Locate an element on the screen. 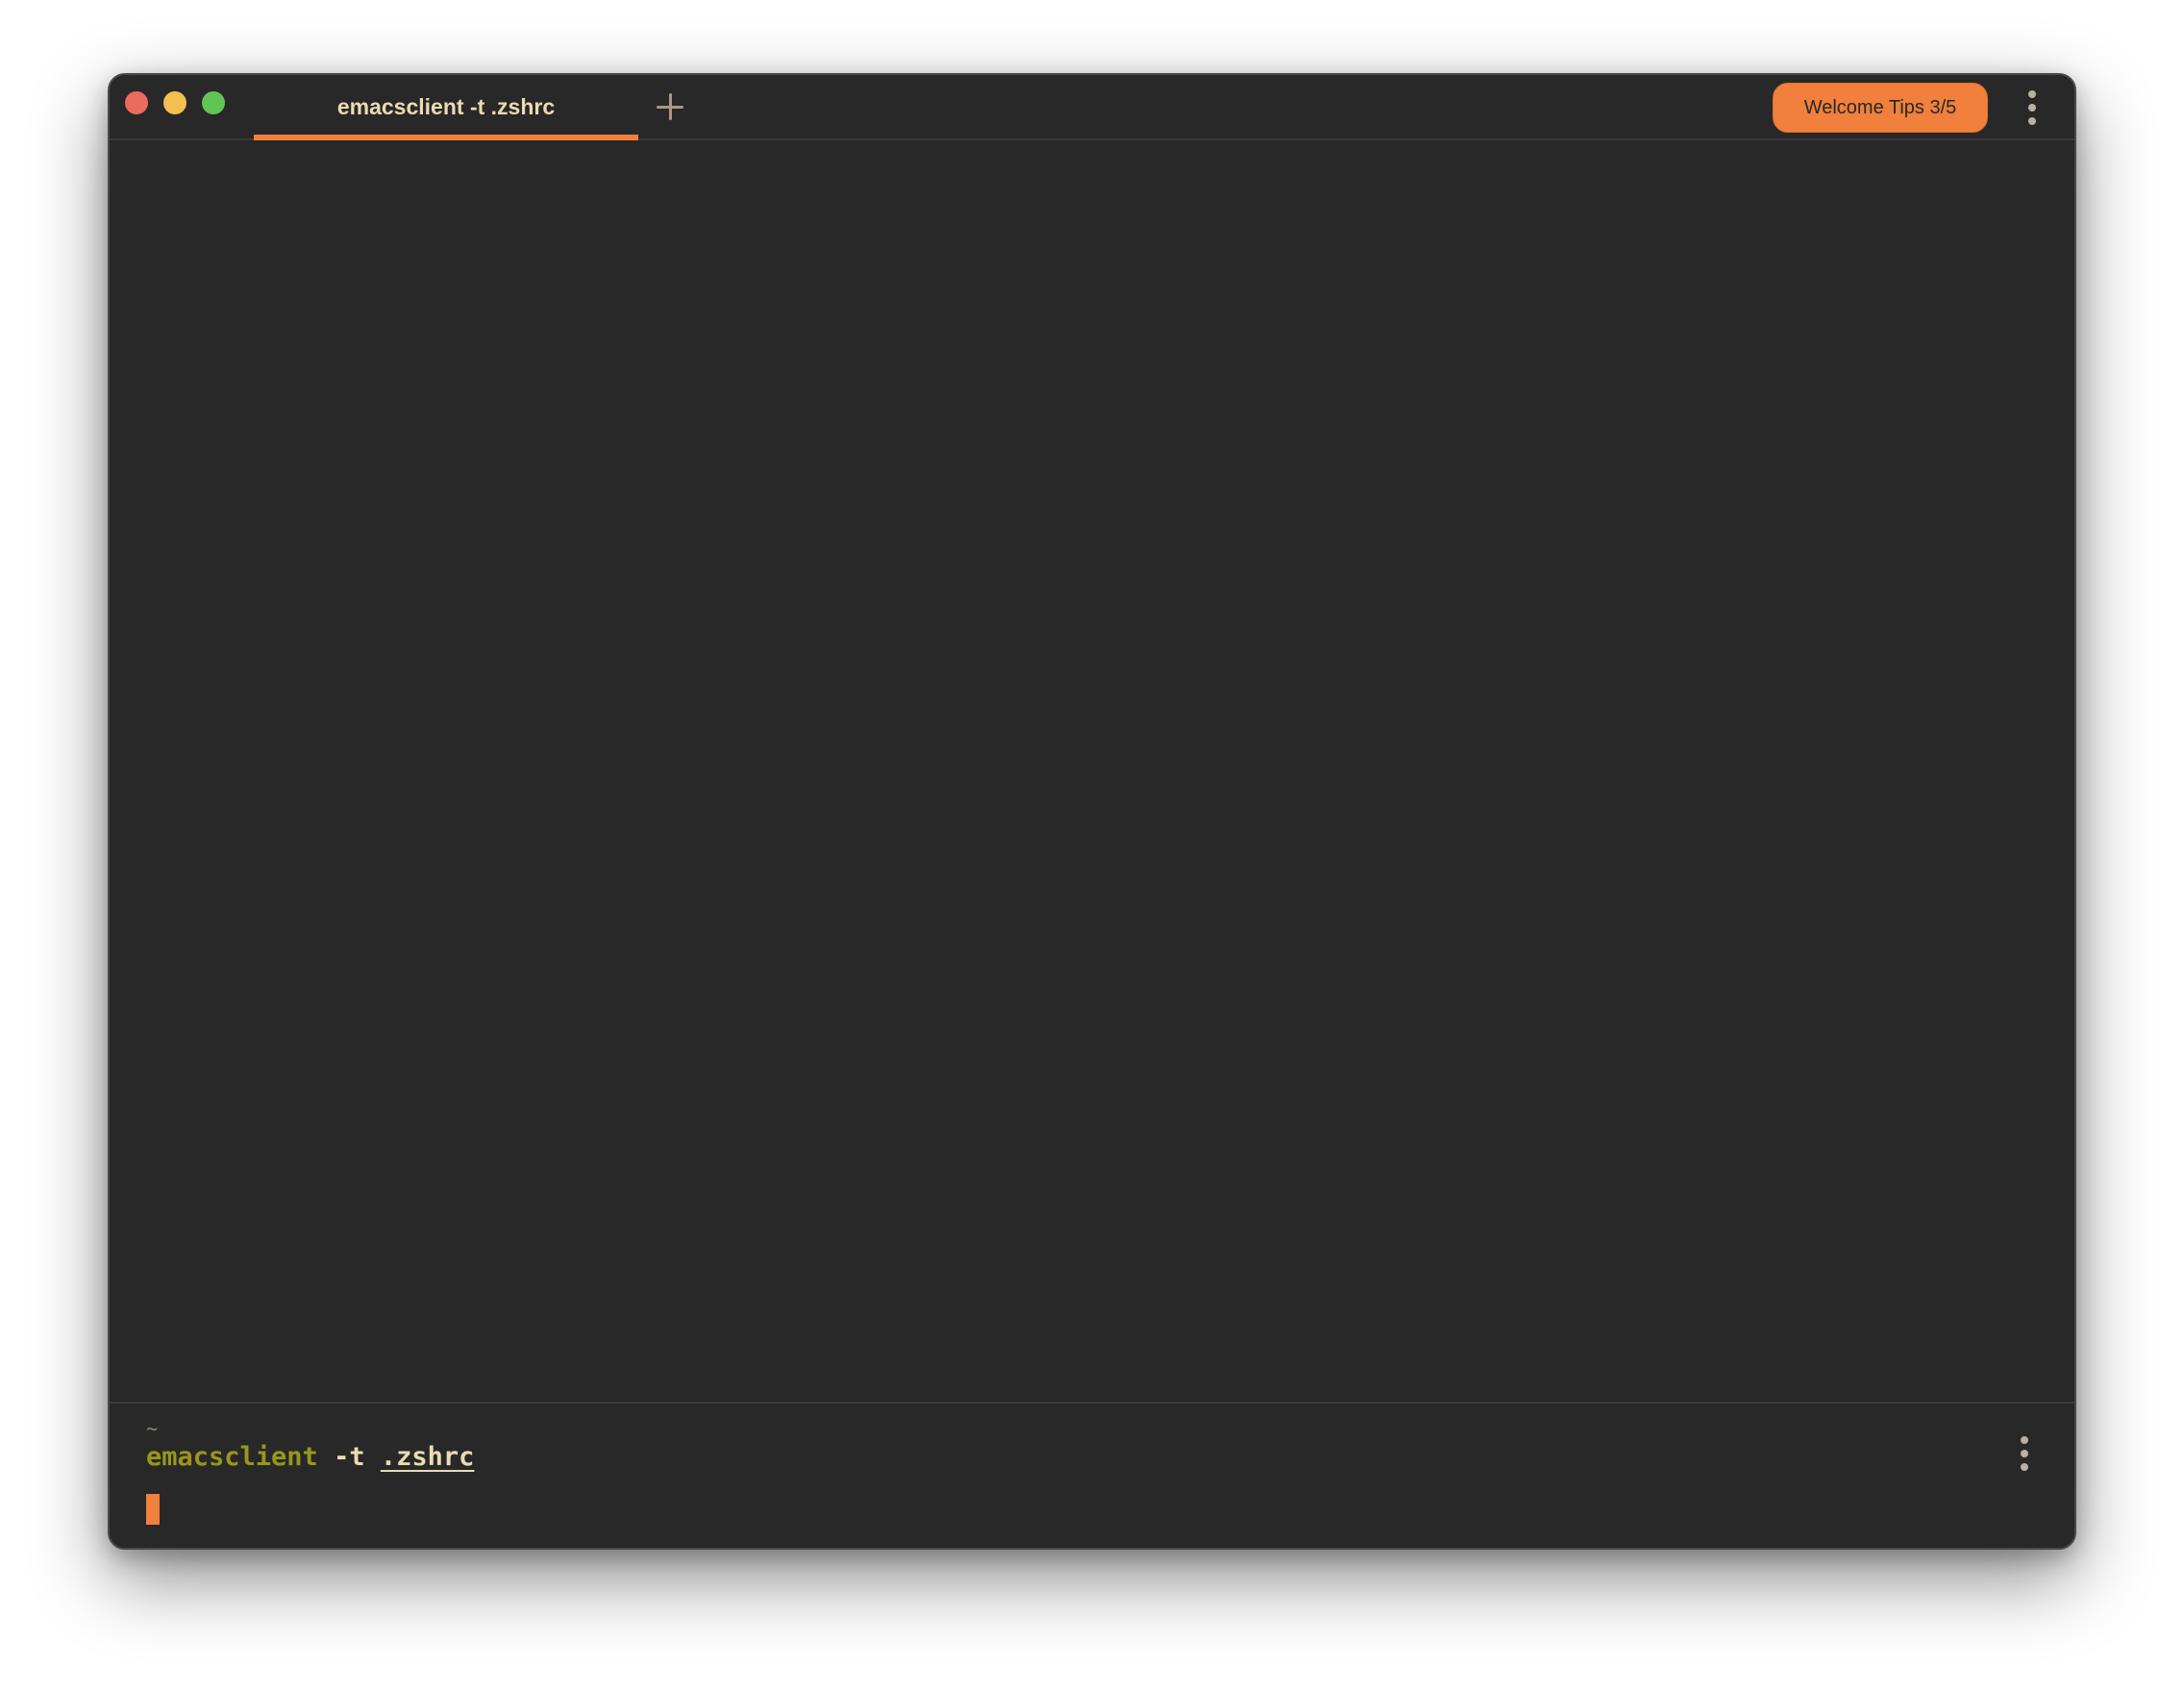 The height and width of the screenshot is (1692, 2184). close-window-button is located at coordinates (136, 102).